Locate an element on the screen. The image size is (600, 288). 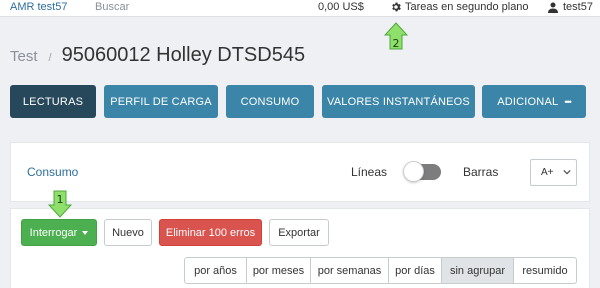
nuevo-label: Nuevo is located at coordinates (128, 232).